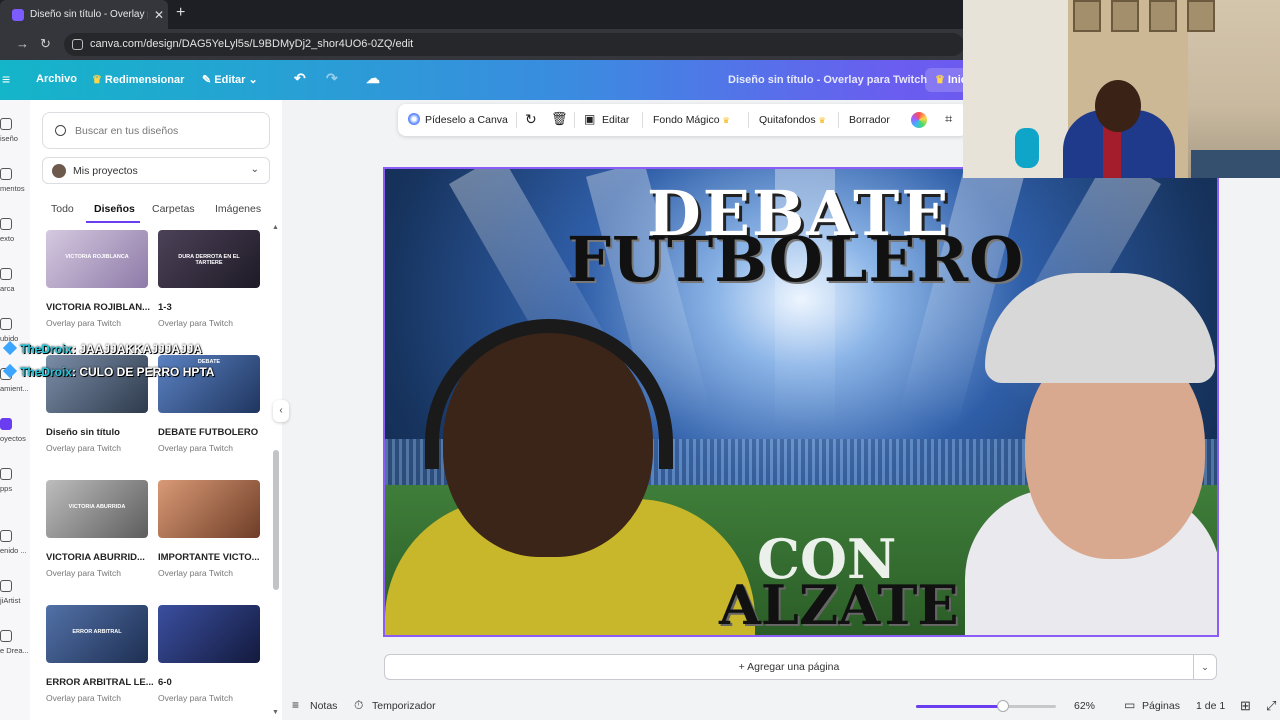 The width and height of the screenshot is (1280, 720). Describe the element at coordinates (10, 600) in the screenshot. I see `rail-label: jiArtist` at that location.